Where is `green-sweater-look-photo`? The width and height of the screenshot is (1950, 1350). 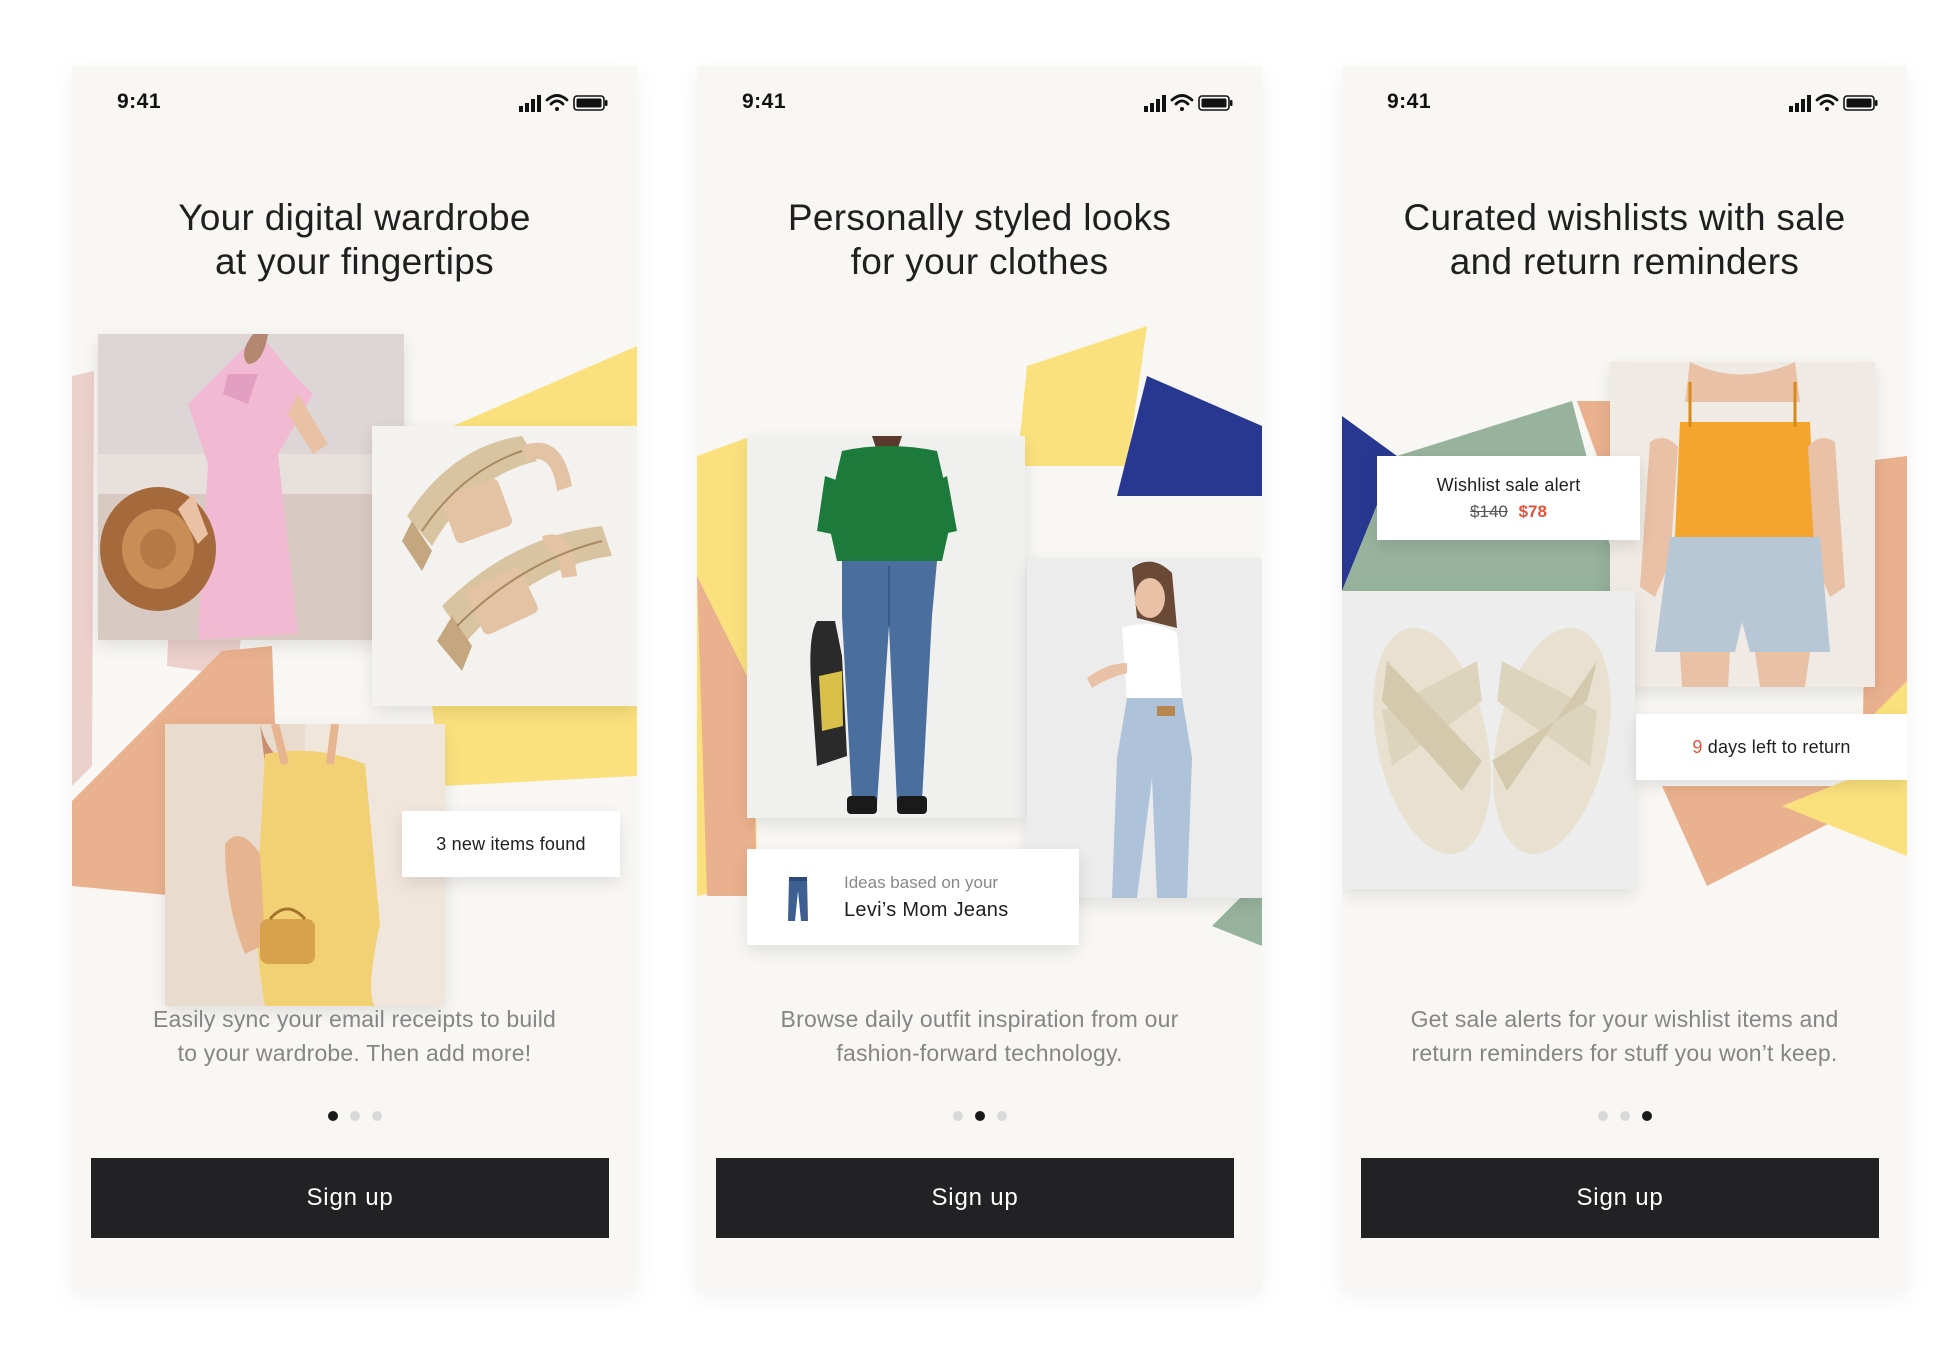
green-sweater-look-photo is located at coordinates (886, 627).